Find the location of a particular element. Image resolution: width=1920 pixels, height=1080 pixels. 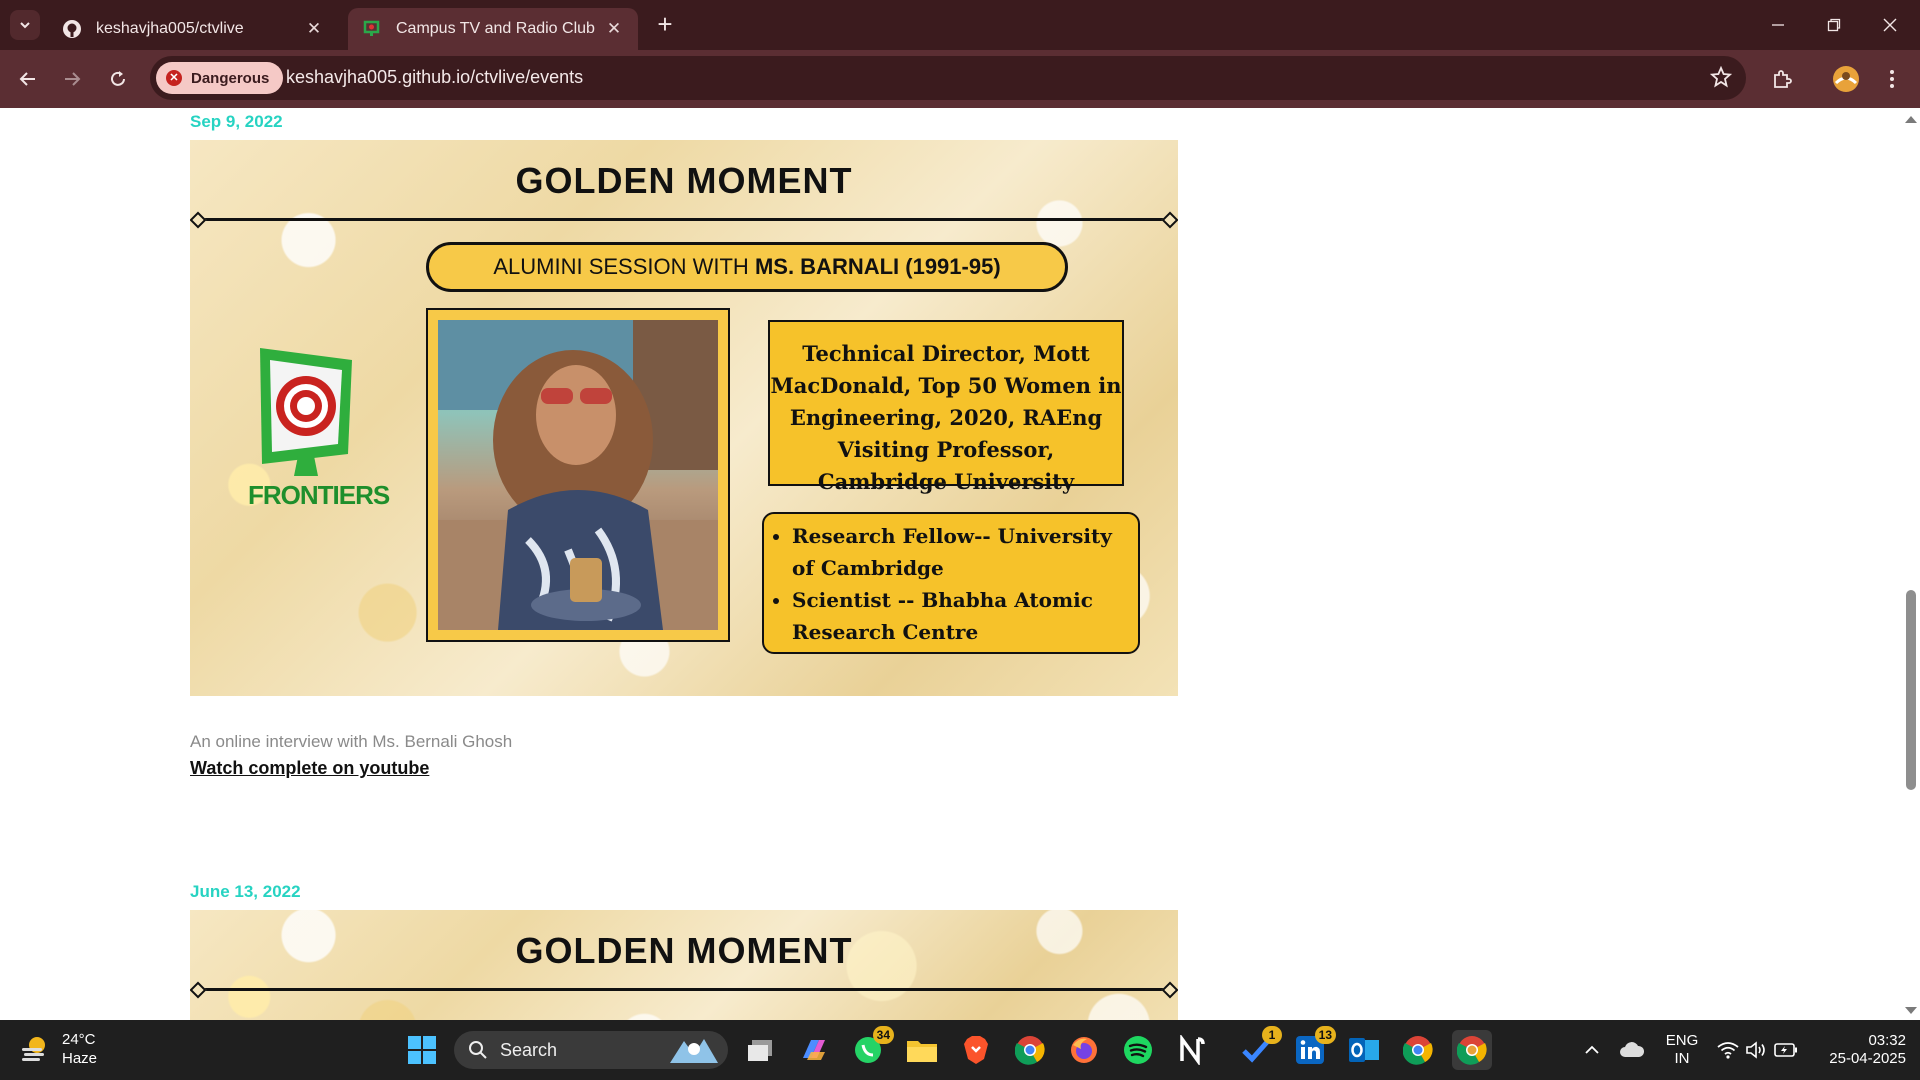

haze-weather-icon is located at coordinates (33, 1049).